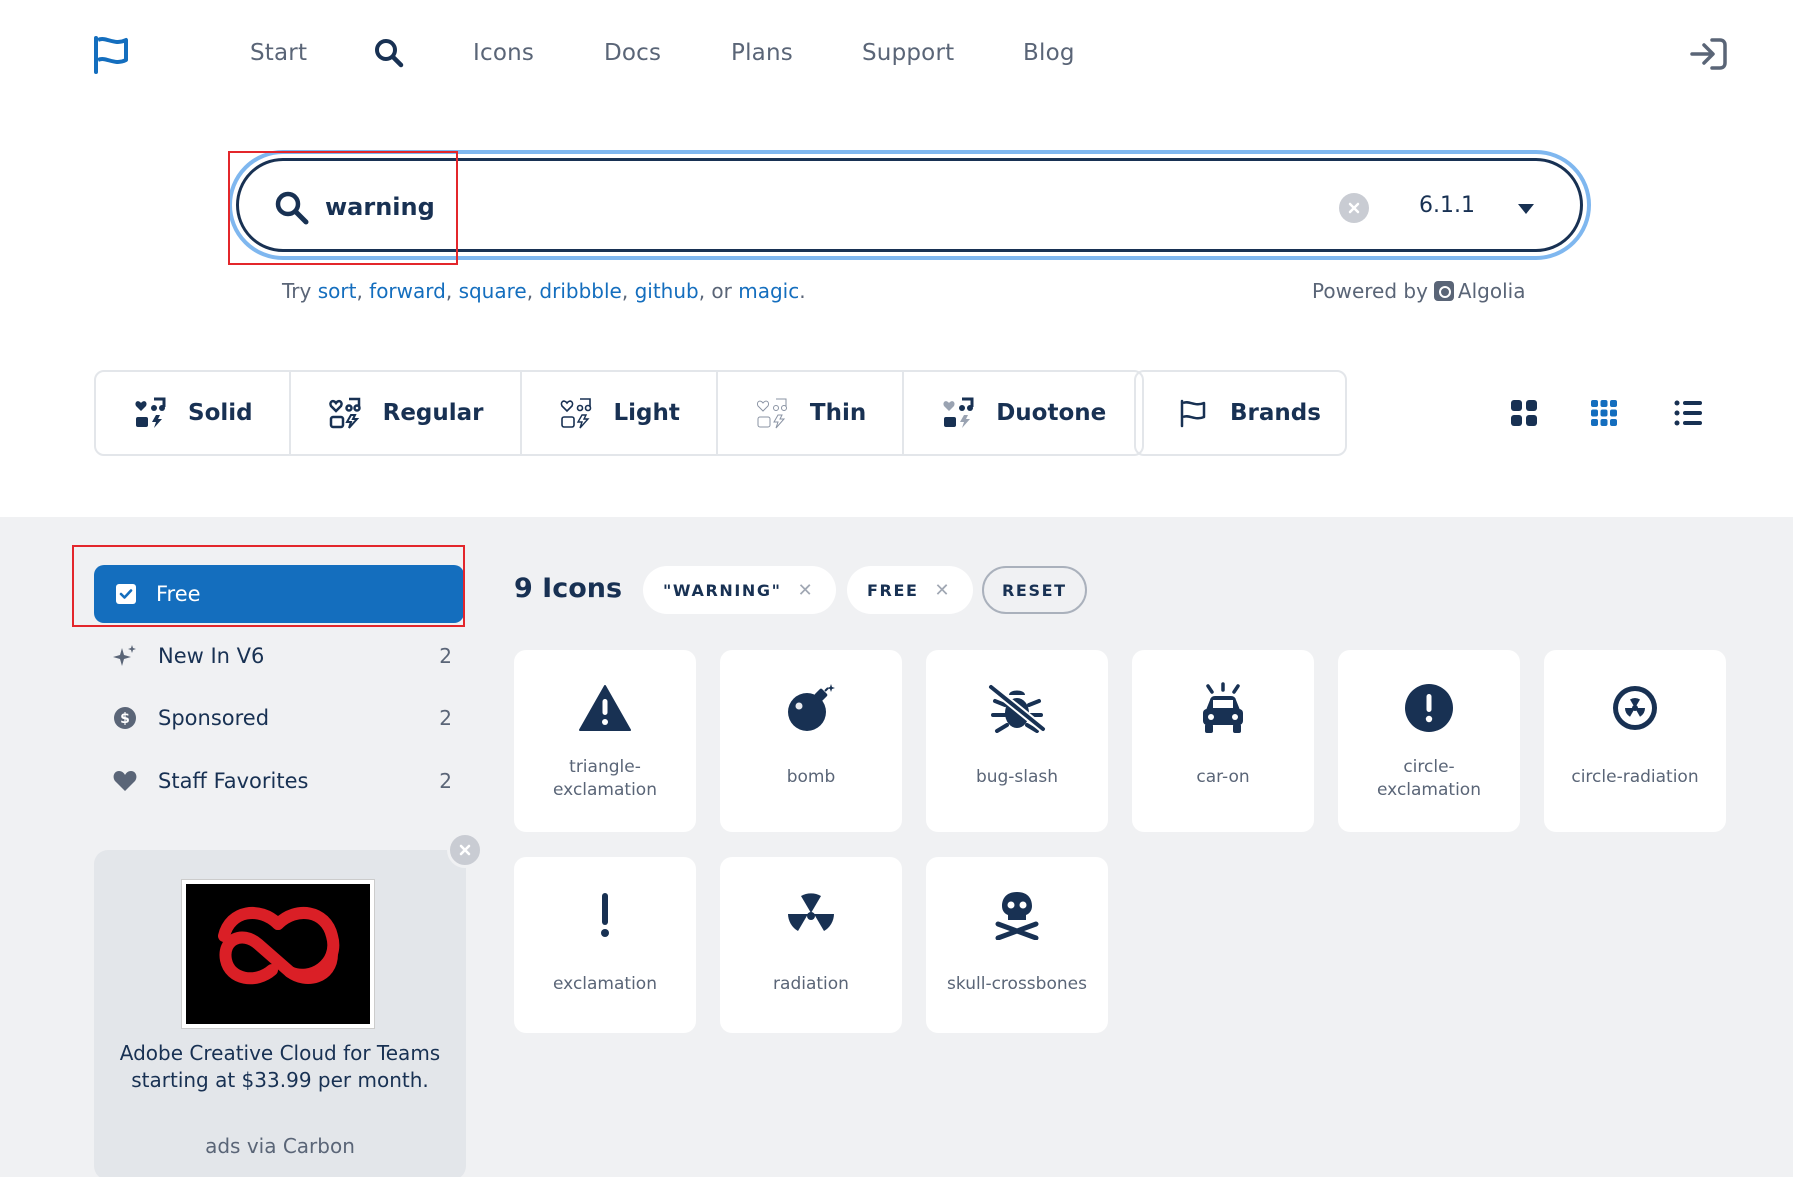 This screenshot has width=1793, height=1177. I want to click on brands-label: Brands, so click(1275, 413).